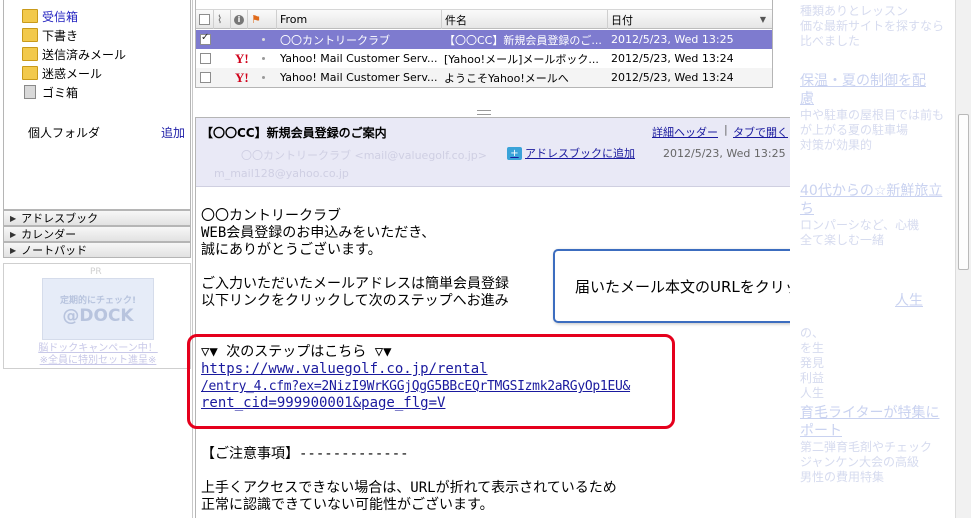  I want to click on body-line: 以下リンクをクリックして次のステップへお進み, so click(355, 301).